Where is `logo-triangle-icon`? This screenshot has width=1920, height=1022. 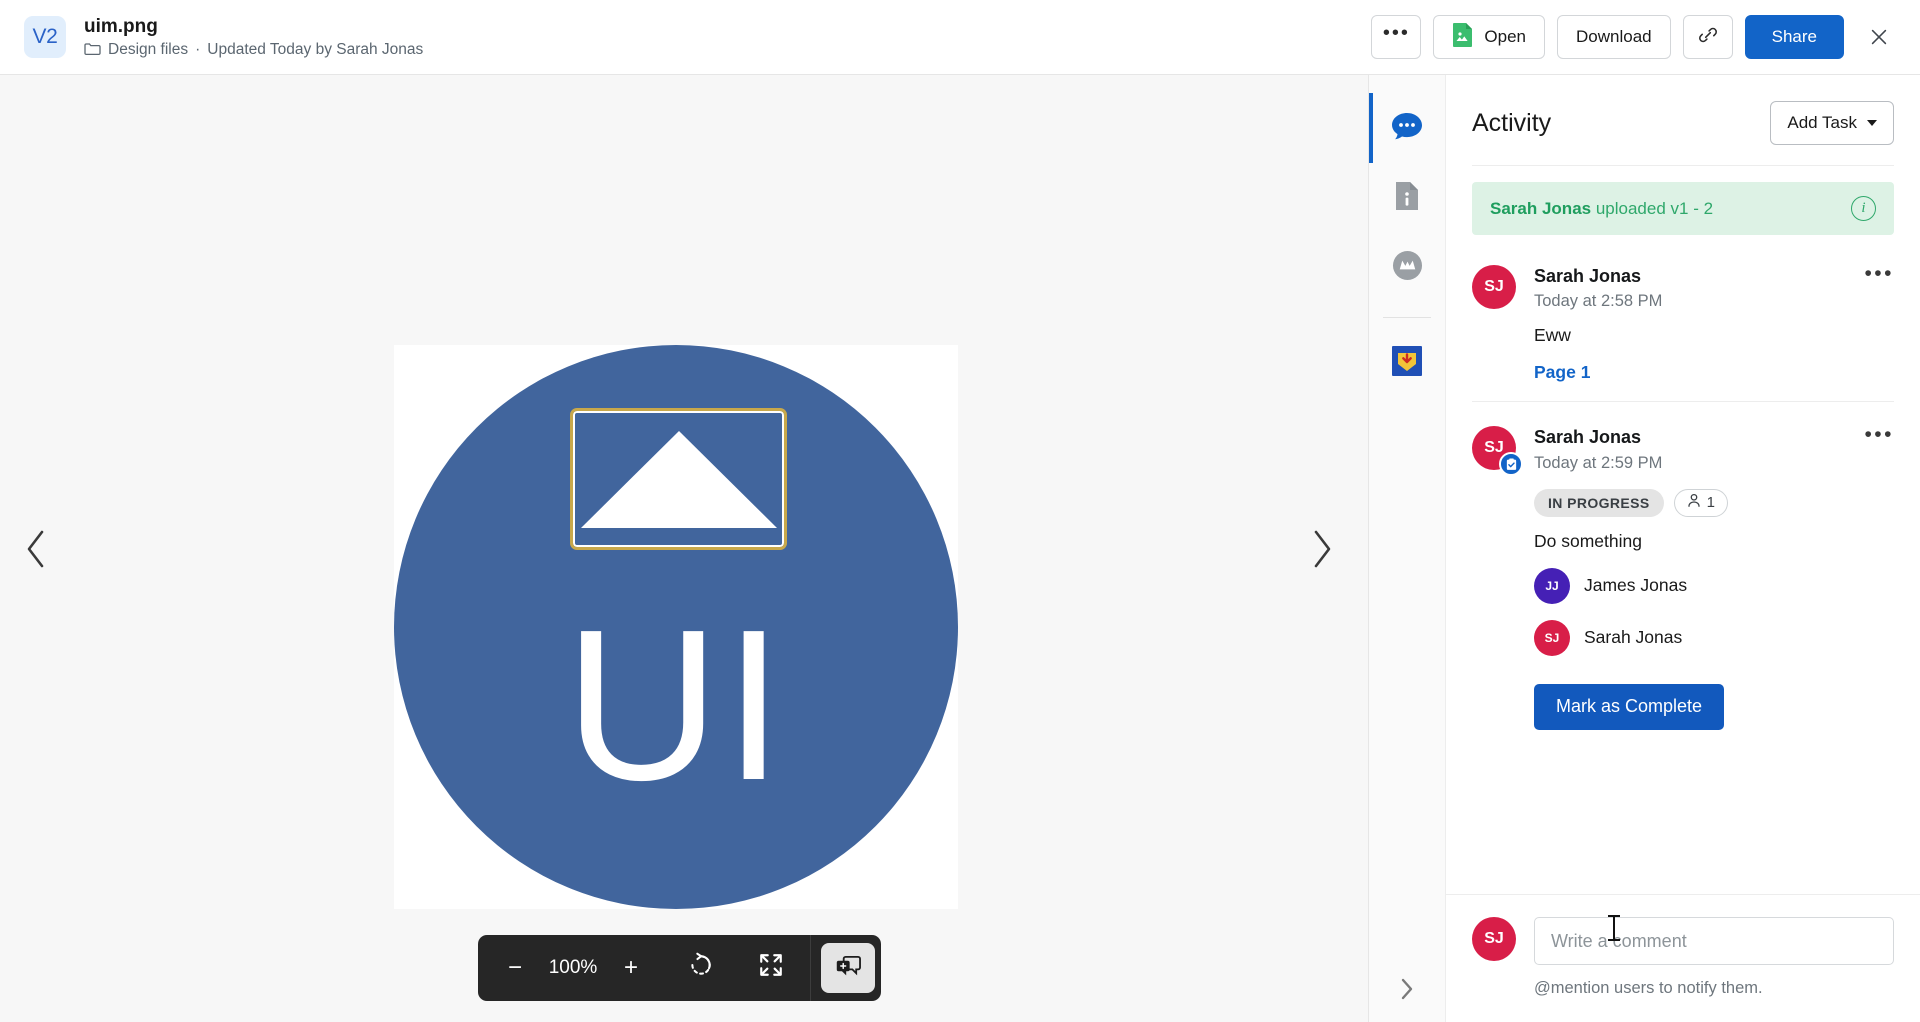 logo-triangle-icon is located at coordinates (678, 479).